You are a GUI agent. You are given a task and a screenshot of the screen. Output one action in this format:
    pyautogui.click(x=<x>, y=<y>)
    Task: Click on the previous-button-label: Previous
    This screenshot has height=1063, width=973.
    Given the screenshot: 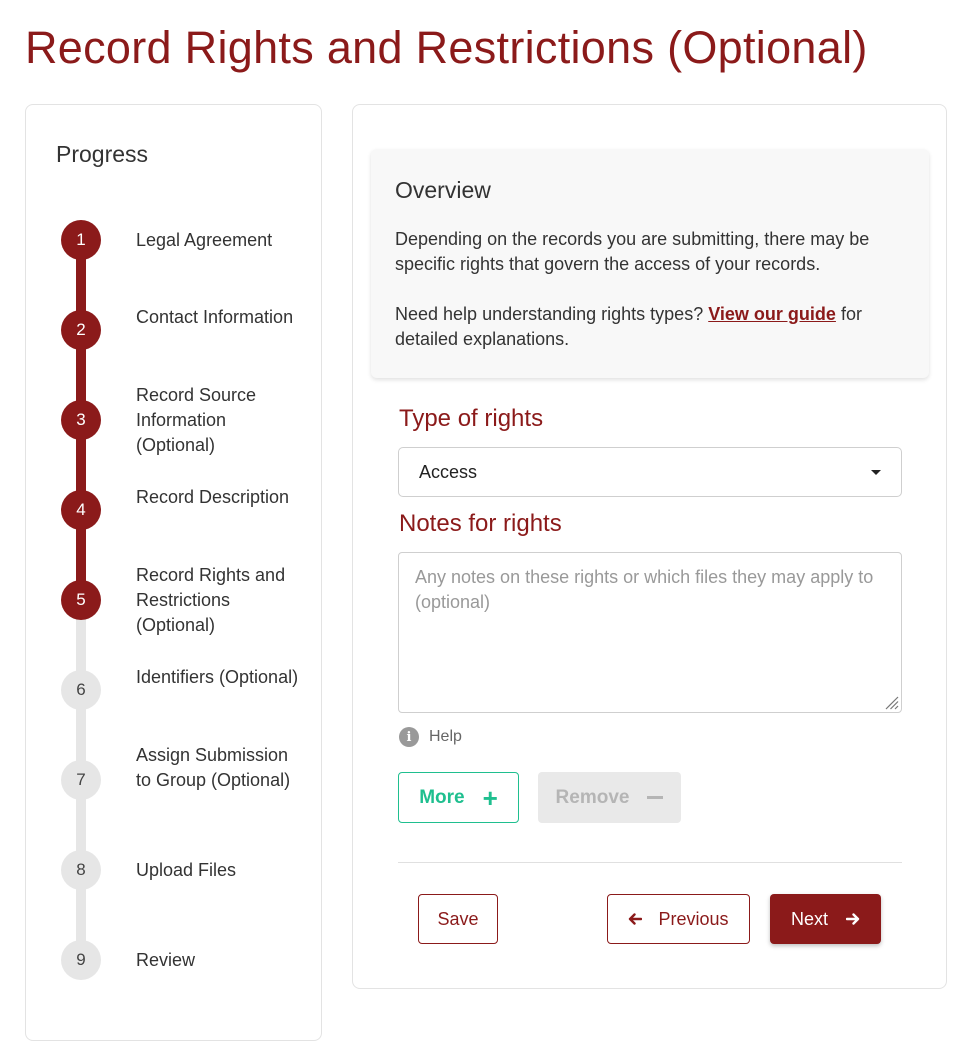 What is the action you would take?
    pyautogui.click(x=693, y=918)
    